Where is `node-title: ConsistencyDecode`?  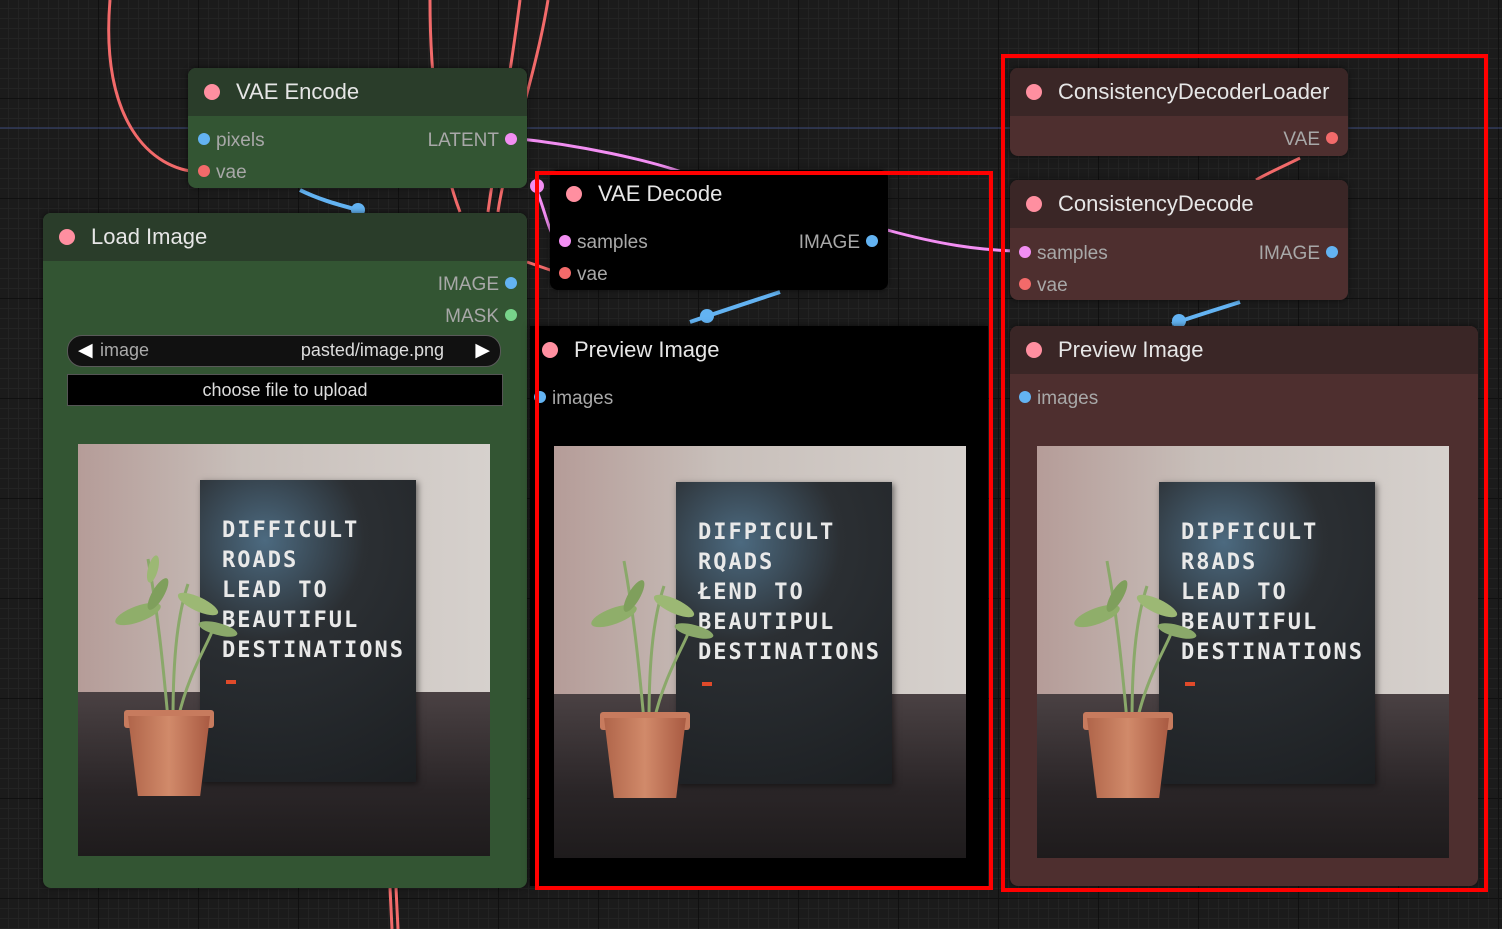 node-title: ConsistencyDecode is located at coordinates (1156, 203).